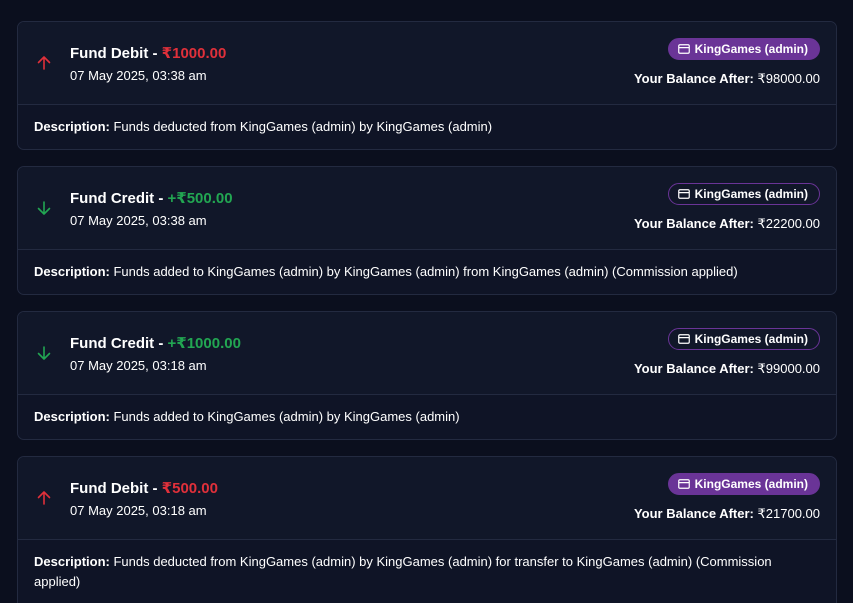  I want to click on transaction-amount: +₹500.00, so click(200, 198).